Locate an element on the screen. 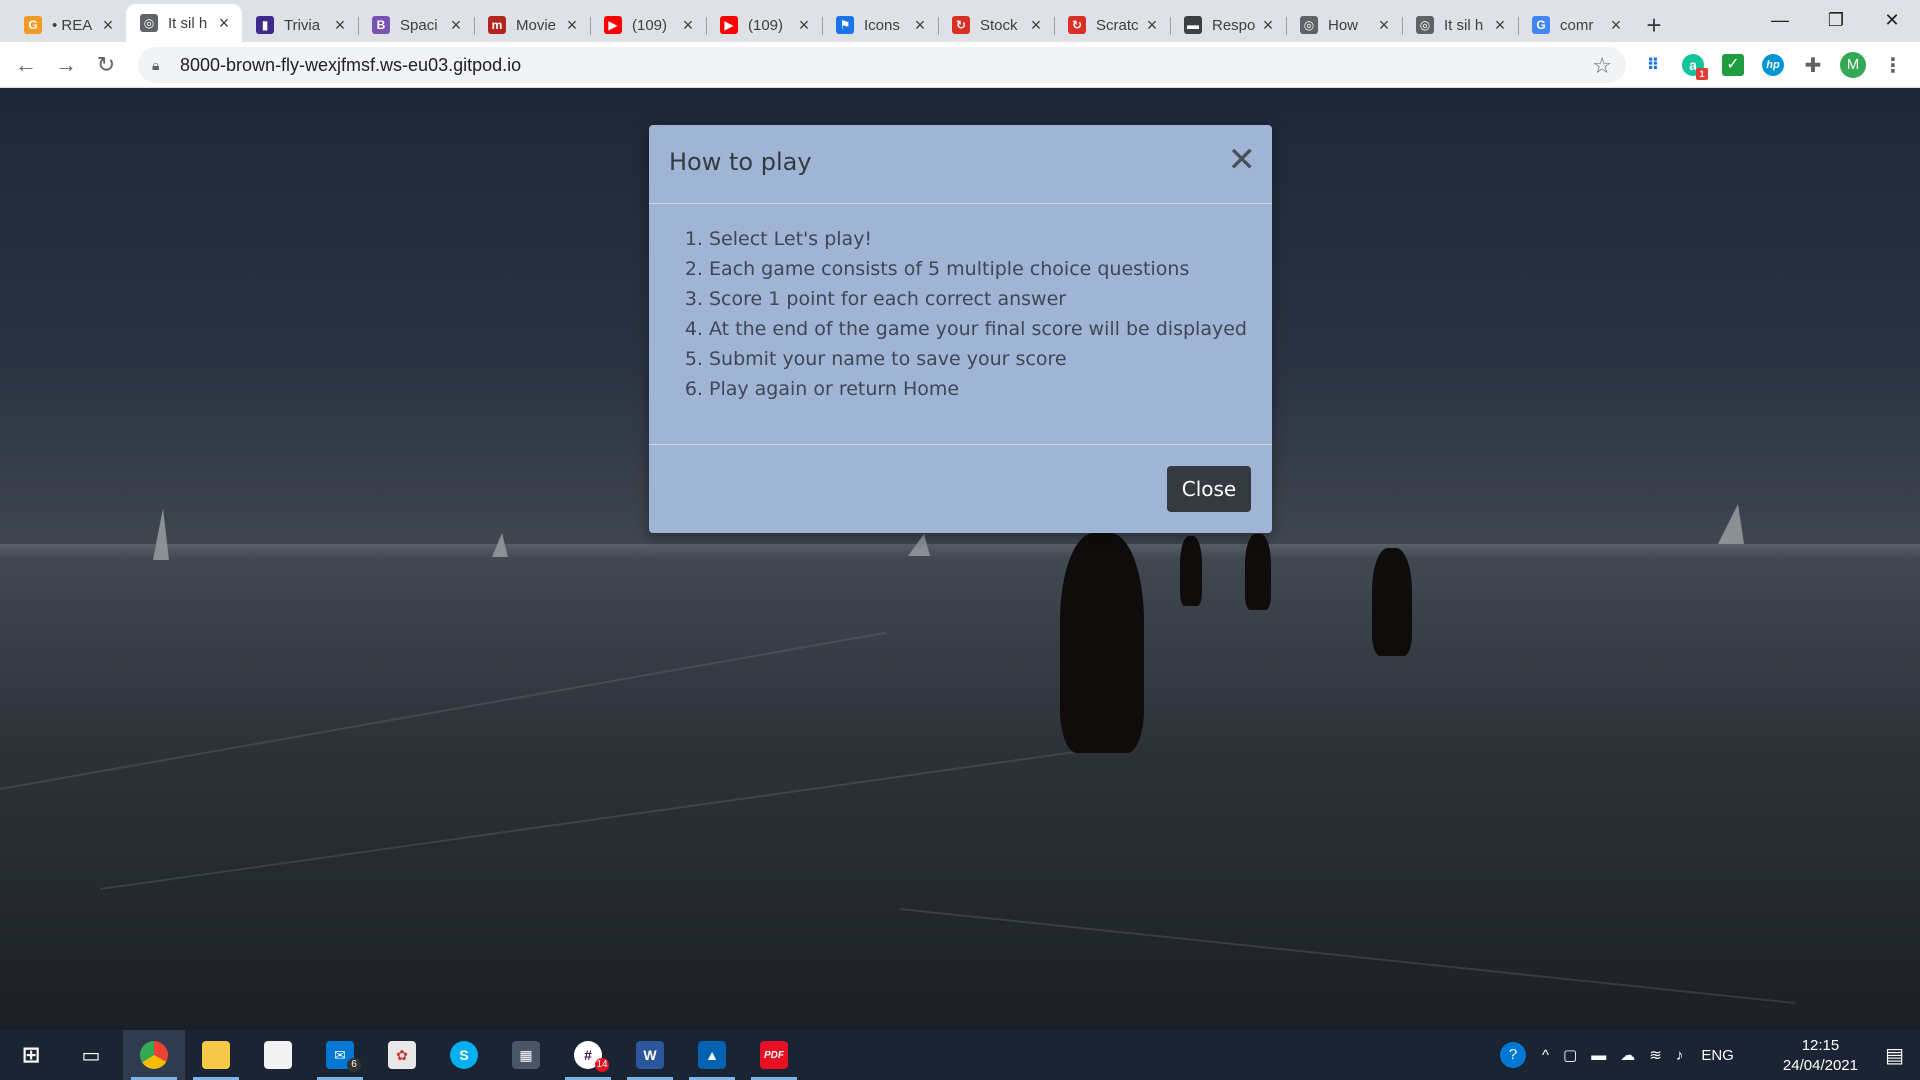  puzzle-extensions-icon: ✚ is located at coordinates (1813, 65).